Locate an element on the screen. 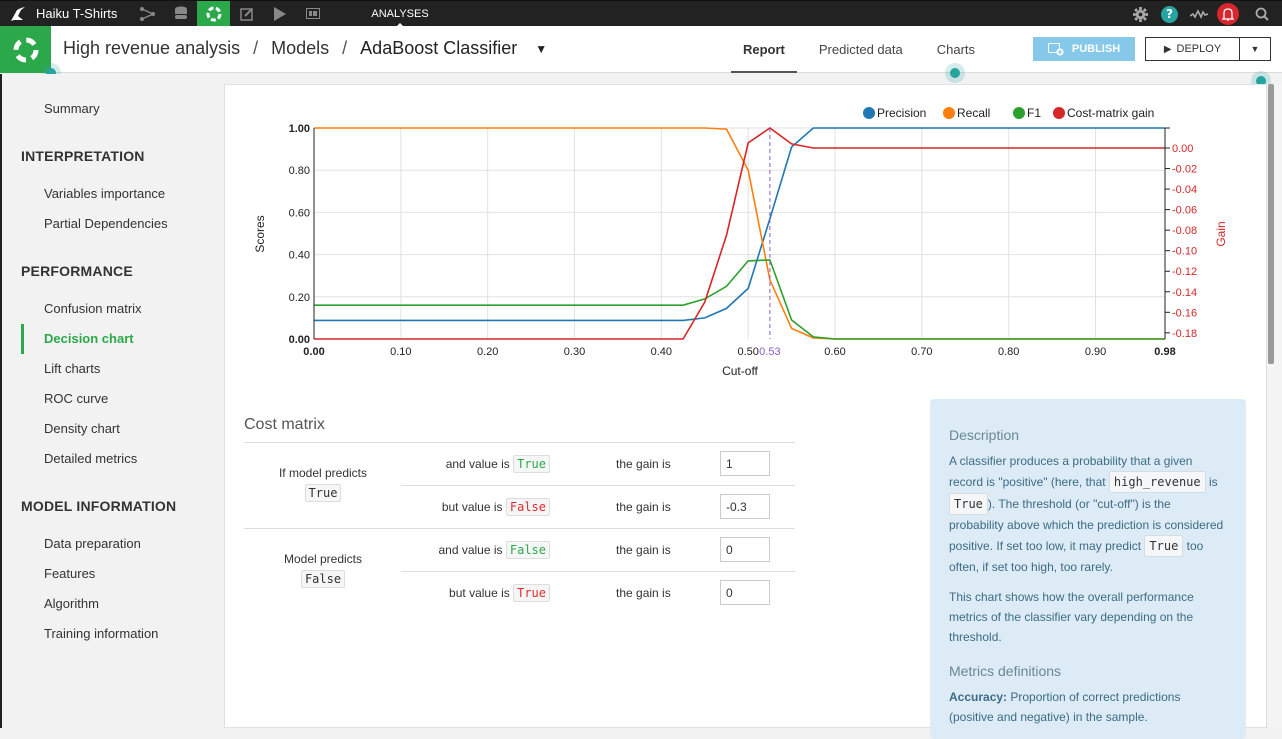 Image resolution: width=1282 pixels, height=739 pixels. metrics-definitions-title: Metrics definitions is located at coordinates (1005, 671).